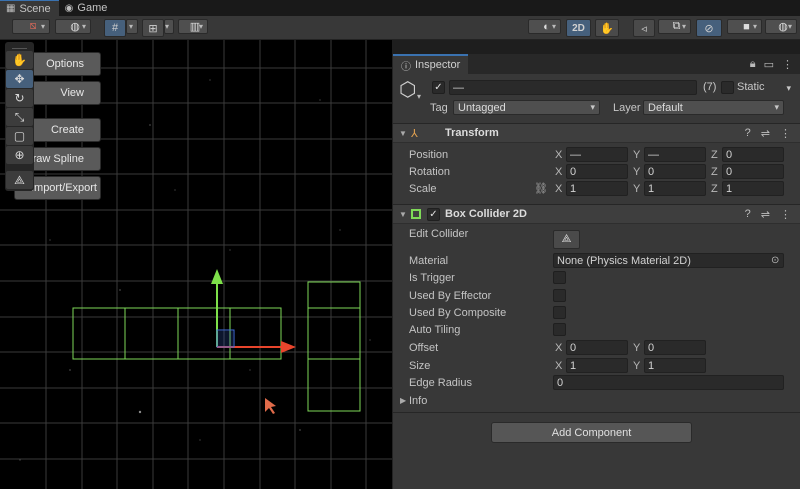 The height and width of the screenshot is (489, 800). What do you see at coordinates (115, 28) in the screenshot?
I see `grid-snap-button: #` at bounding box center [115, 28].